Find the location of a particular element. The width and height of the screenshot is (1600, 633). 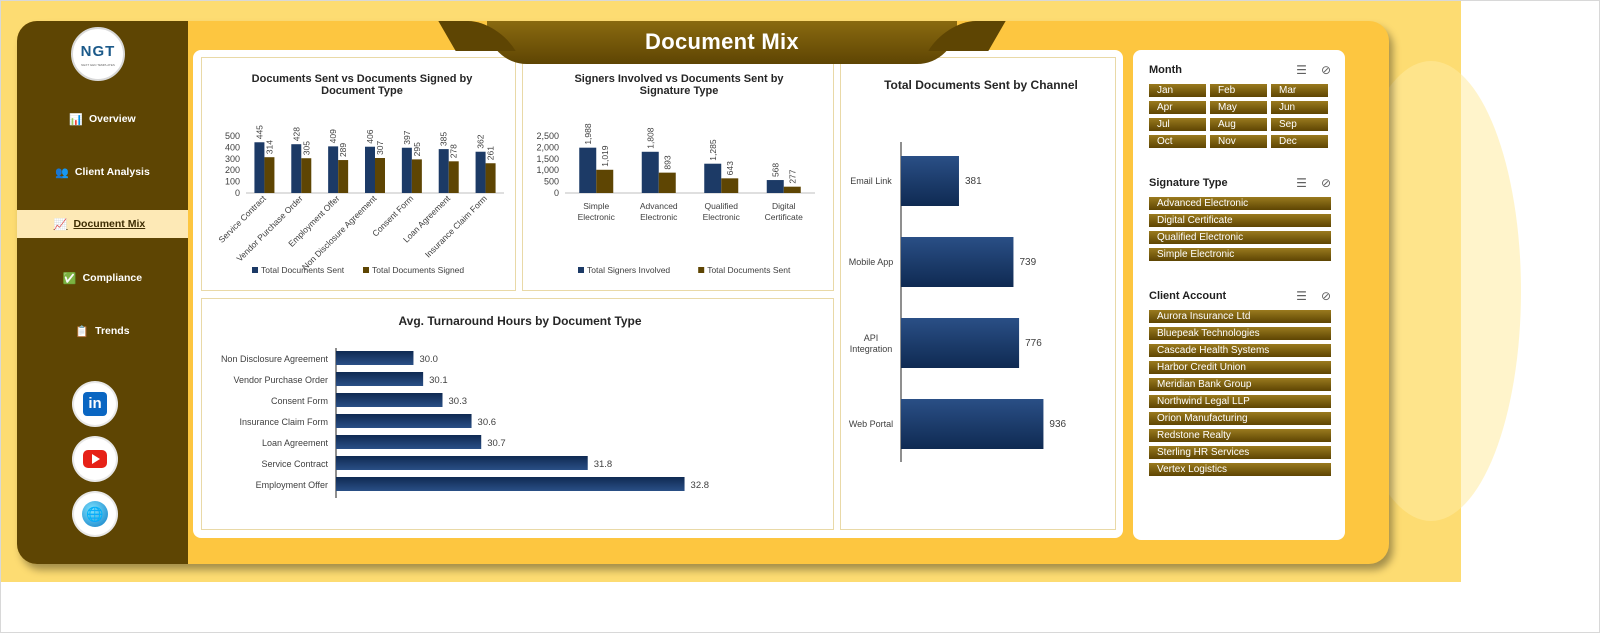

logo-tagline: NEXT GEN TEMPLATES is located at coordinates (98, 65).